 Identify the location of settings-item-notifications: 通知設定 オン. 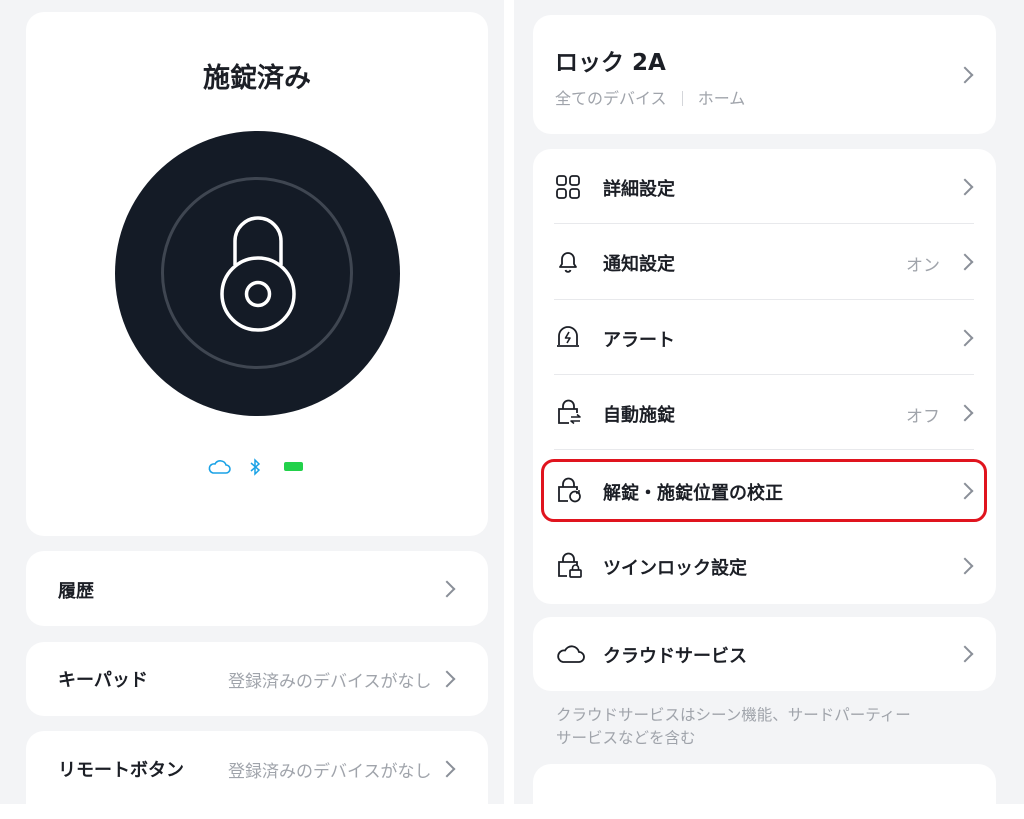
(764, 261).